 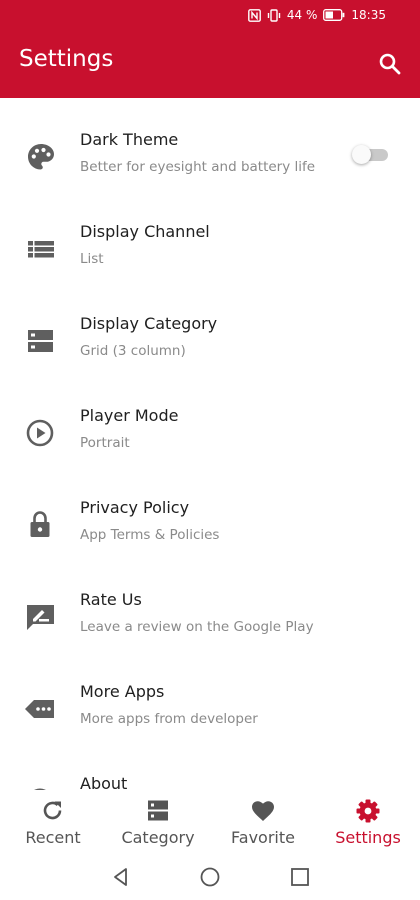 What do you see at coordinates (210, 766) in the screenshot?
I see `settings-item-about: About` at bounding box center [210, 766].